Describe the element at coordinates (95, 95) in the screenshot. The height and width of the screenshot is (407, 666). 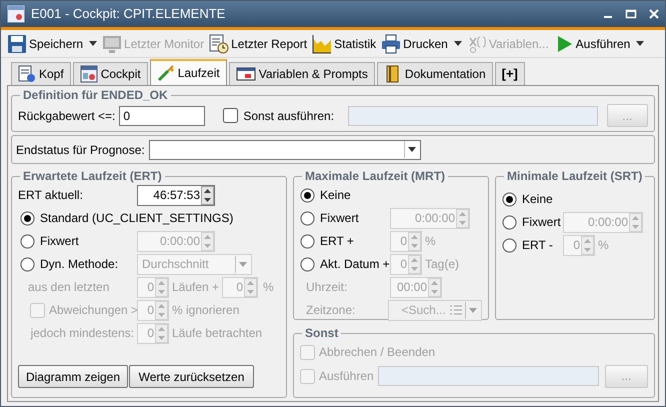
I see `group-title: Definition für ENDED_OK` at that location.